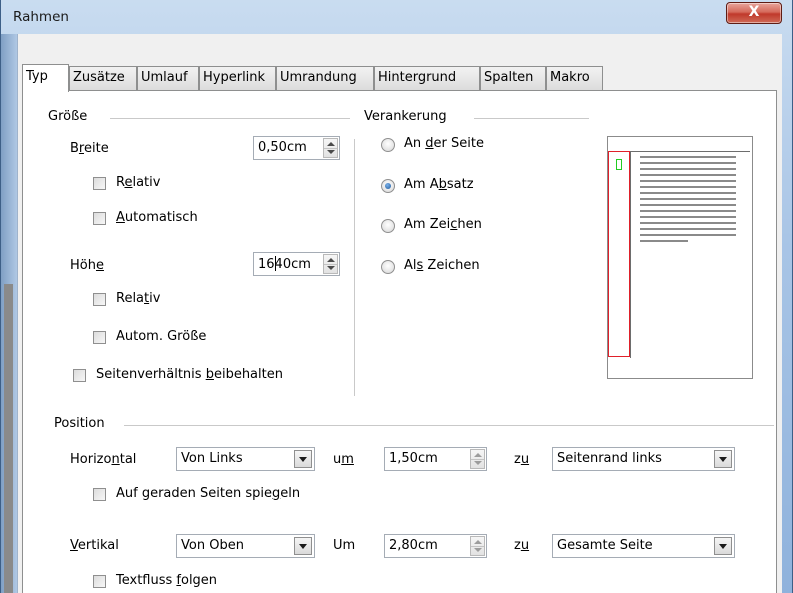 Image resolution: width=793 pixels, height=593 pixels. I want to click on height-label: Höhe, so click(87, 265).